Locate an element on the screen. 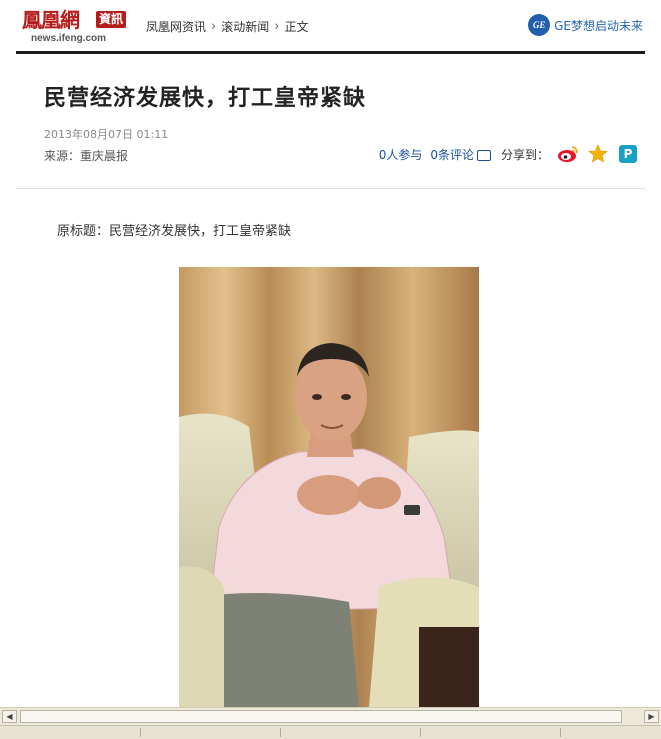  comment-icon is located at coordinates (483, 155).